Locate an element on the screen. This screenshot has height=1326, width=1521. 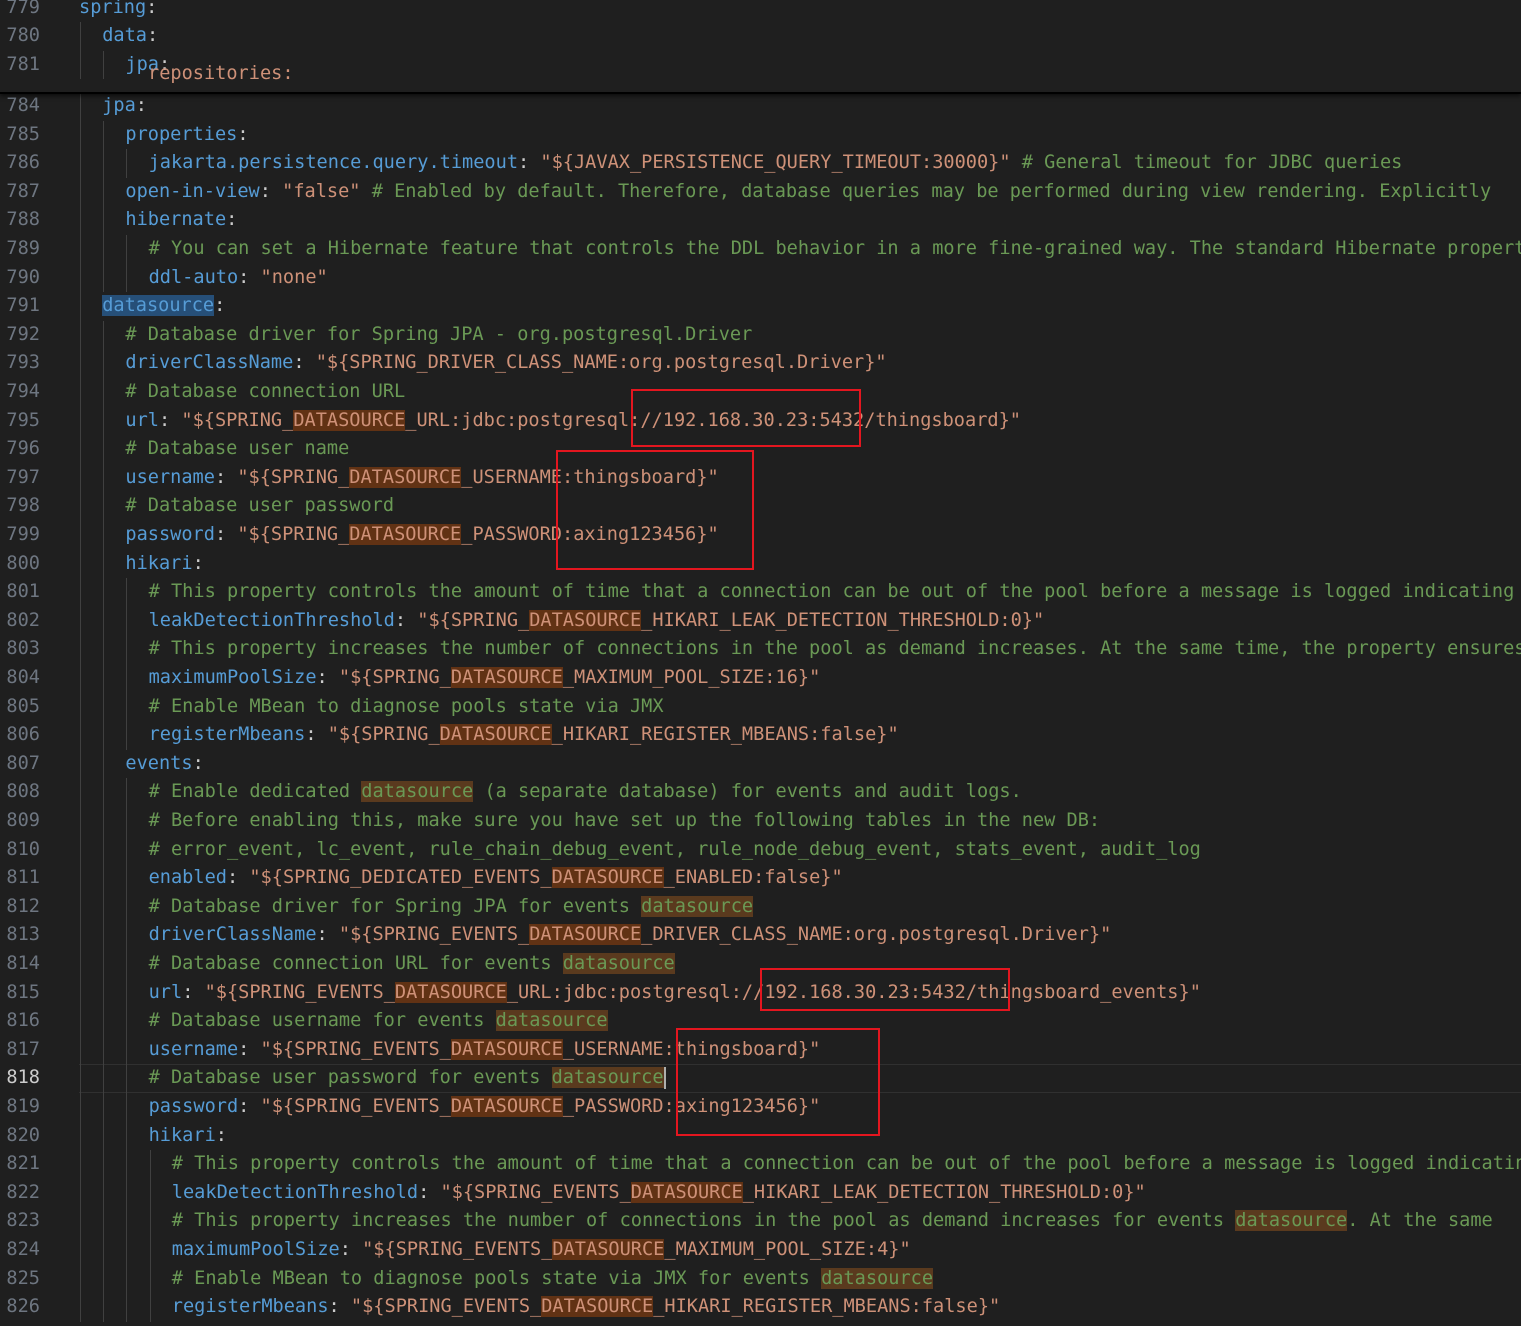
code-text: events: is located at coordinates (164, 764).